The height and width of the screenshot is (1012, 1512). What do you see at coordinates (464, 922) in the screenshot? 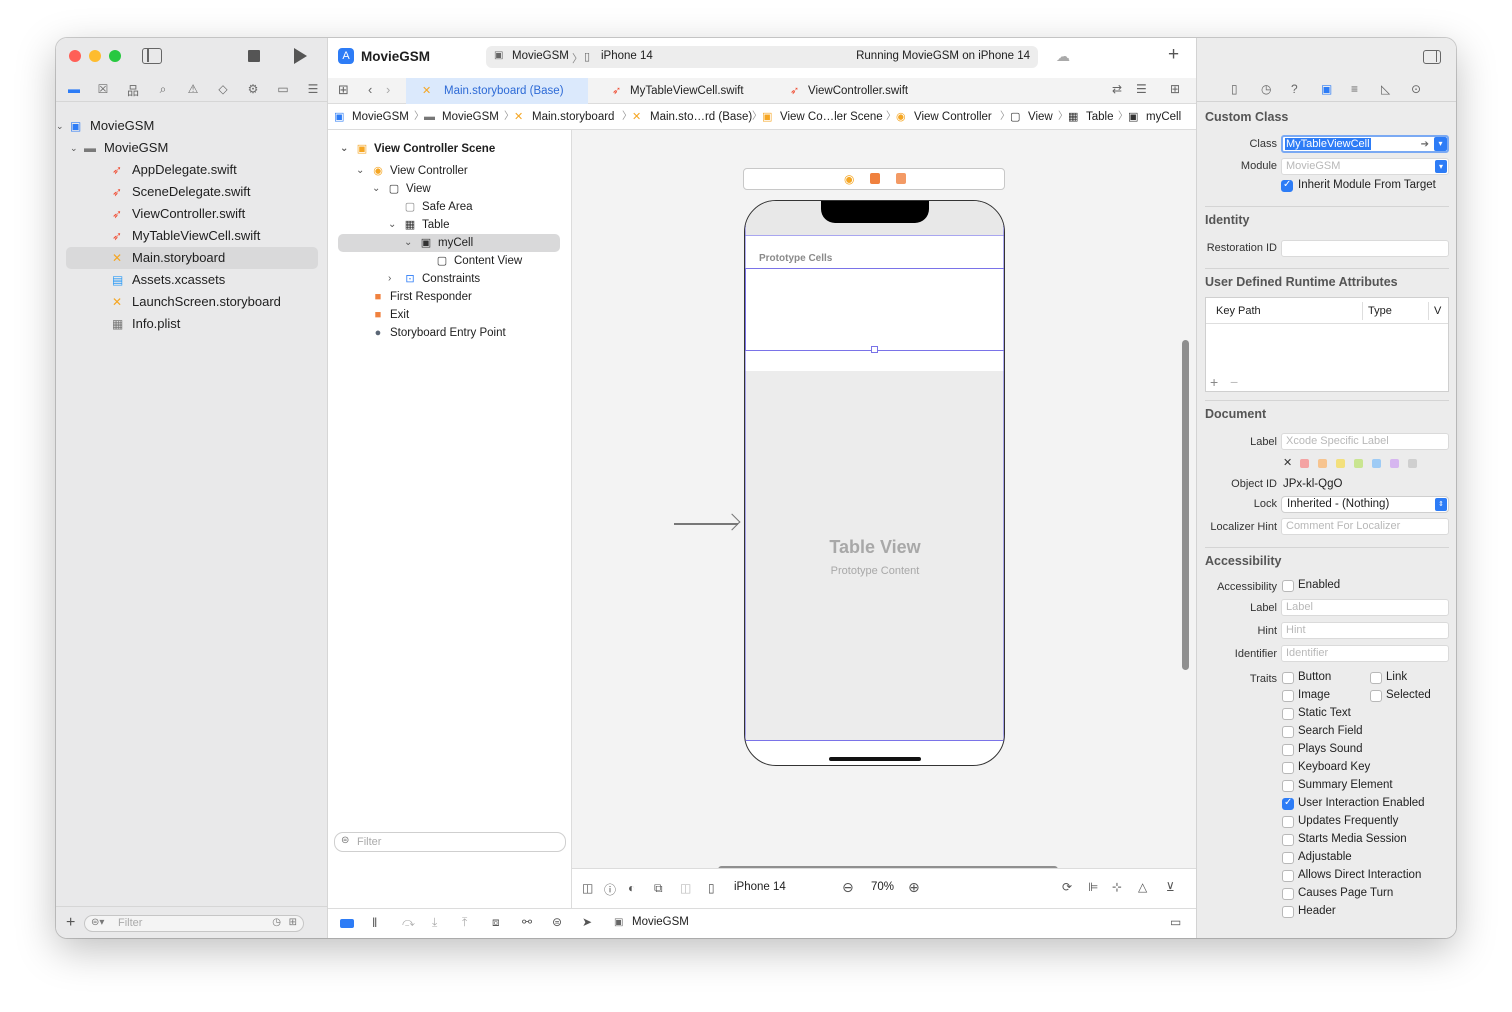
I see `step-out-icon: ⤒` at bounding box center [464, 922].